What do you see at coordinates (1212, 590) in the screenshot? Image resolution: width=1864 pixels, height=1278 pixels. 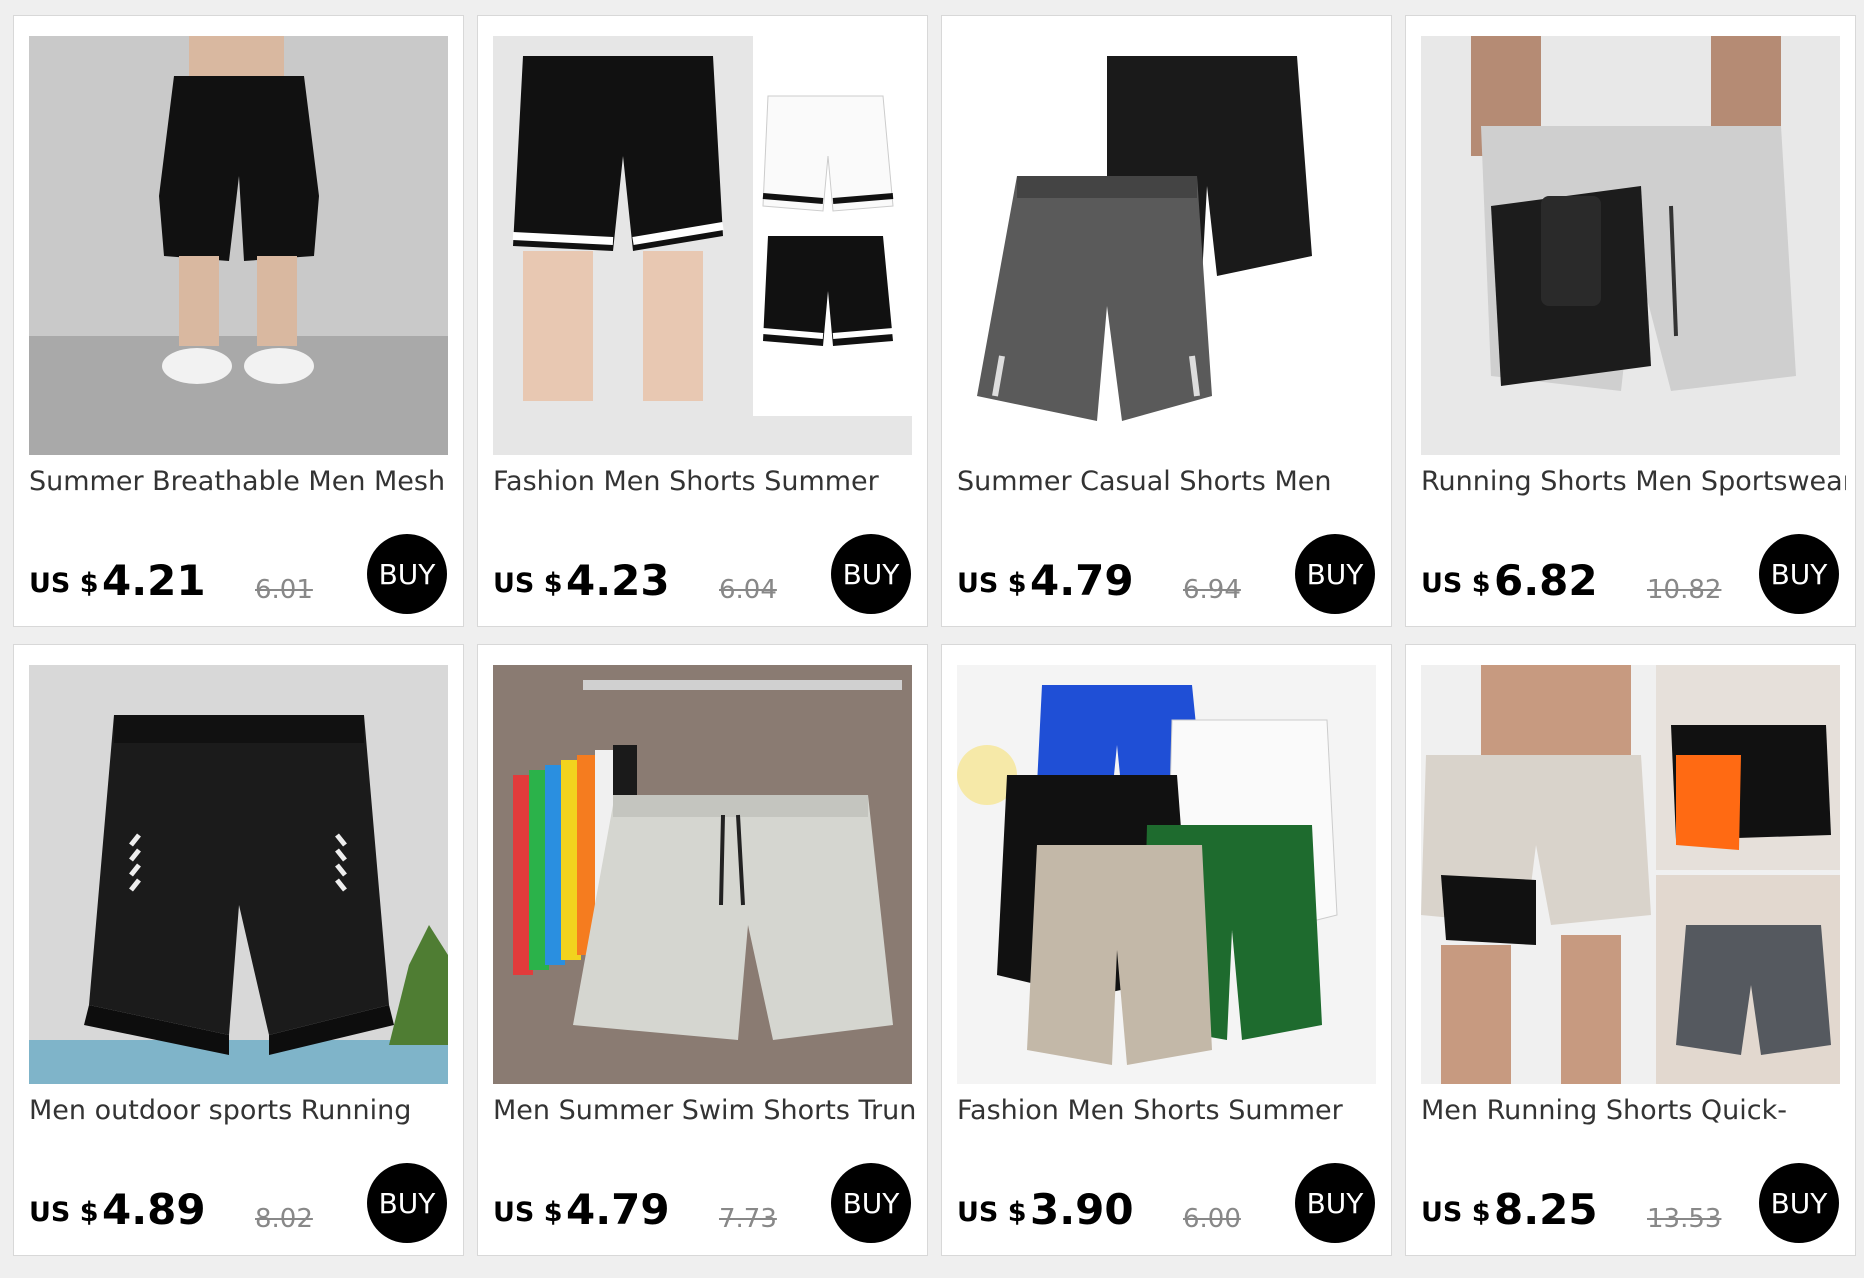 I see `original-price: 6.94` at bounding box center [1212, 590].